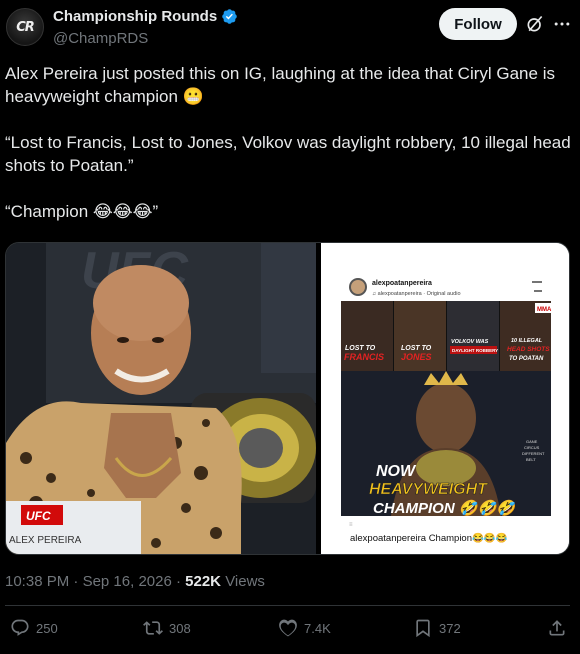 The width and height of the screenshot is (580, 654). What do you see at coordinates (416, 294) in the screenshot?
I see `ig-audio-label: ♫ alexpoatanpereira · Original audio` at bounding box center [416, 294].